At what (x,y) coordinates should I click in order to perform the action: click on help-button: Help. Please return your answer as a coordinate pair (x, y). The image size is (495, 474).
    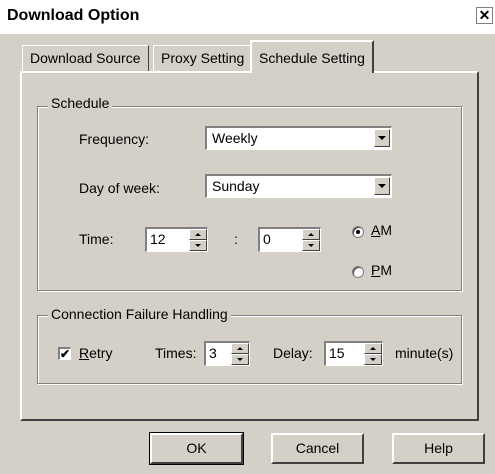
    Looking at the image, I should click on (438, 448).